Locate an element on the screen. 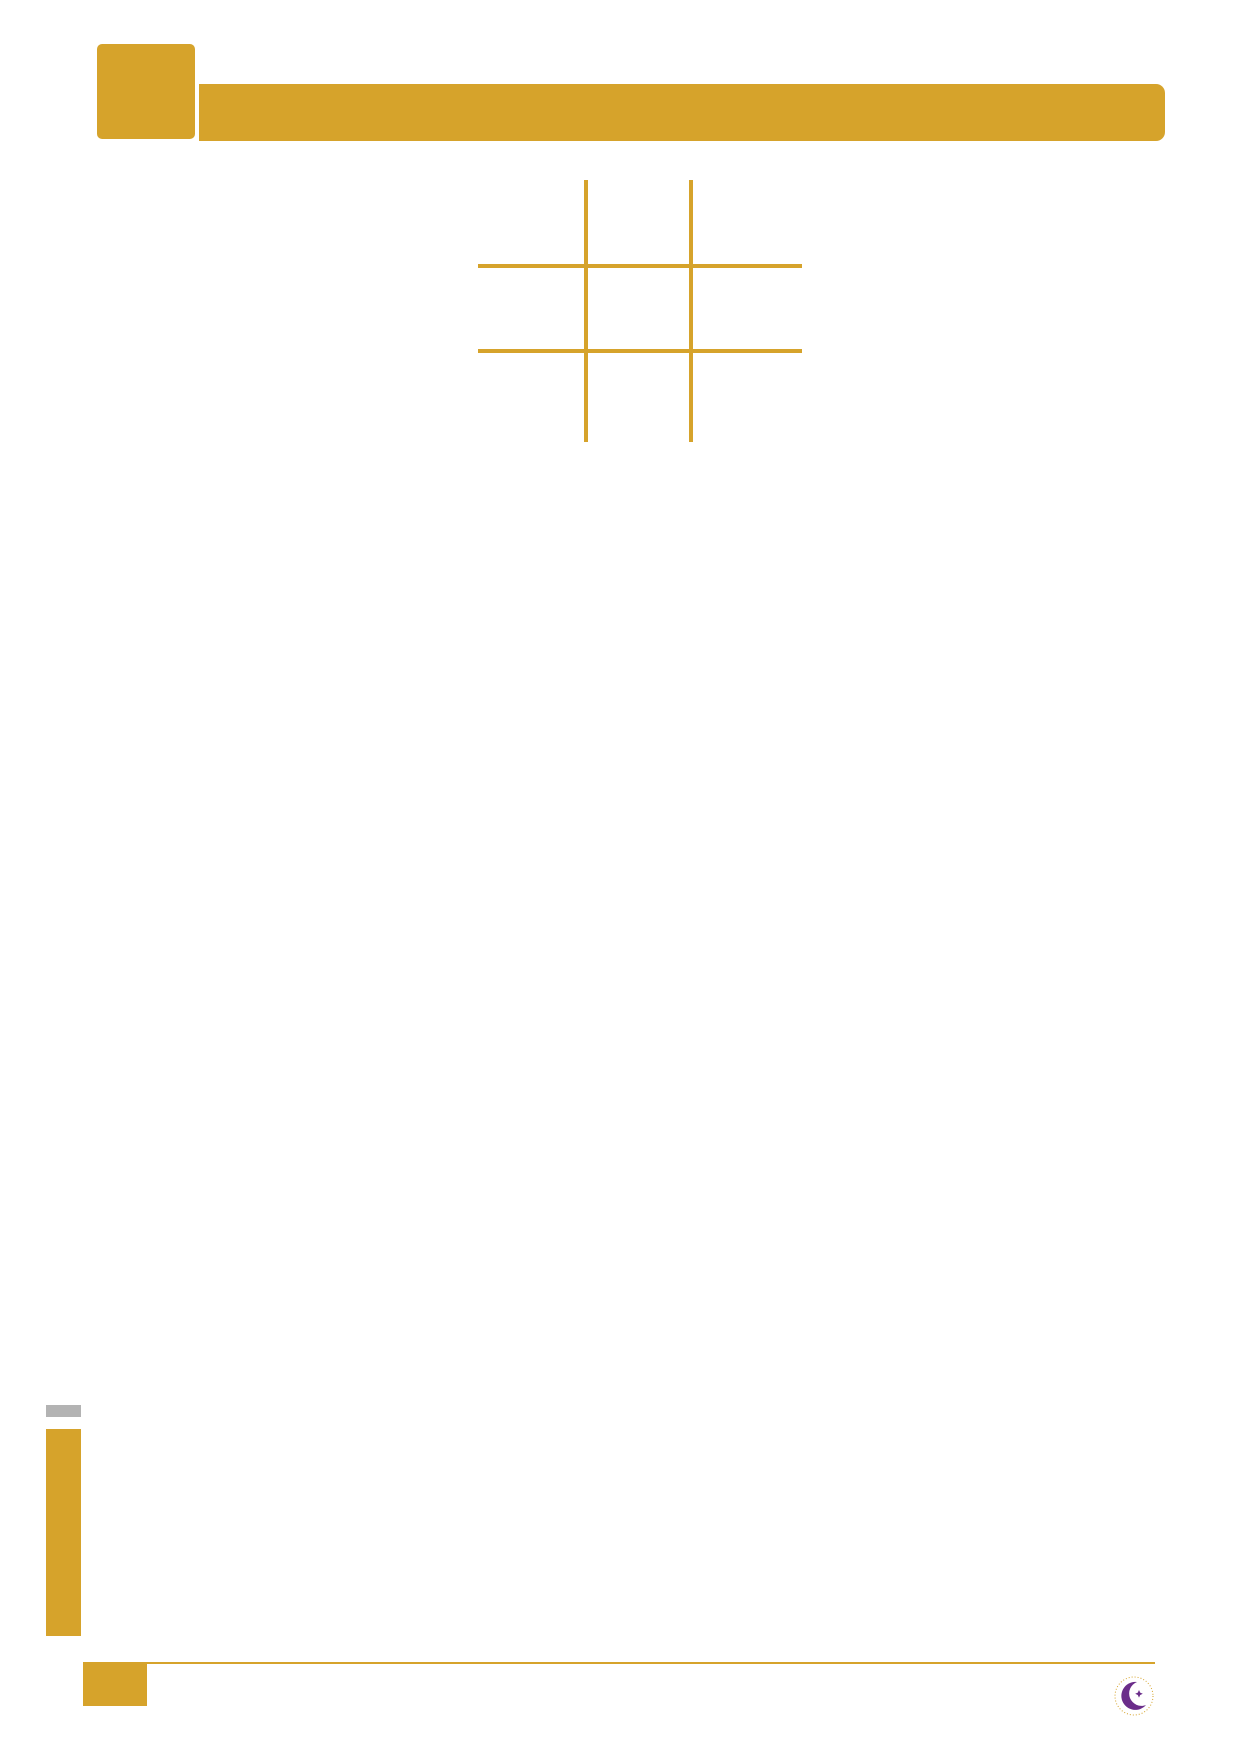 The height and width of the screenshot is (1755, 1241). chapter-title-bar is located at coordinates (682, 112).